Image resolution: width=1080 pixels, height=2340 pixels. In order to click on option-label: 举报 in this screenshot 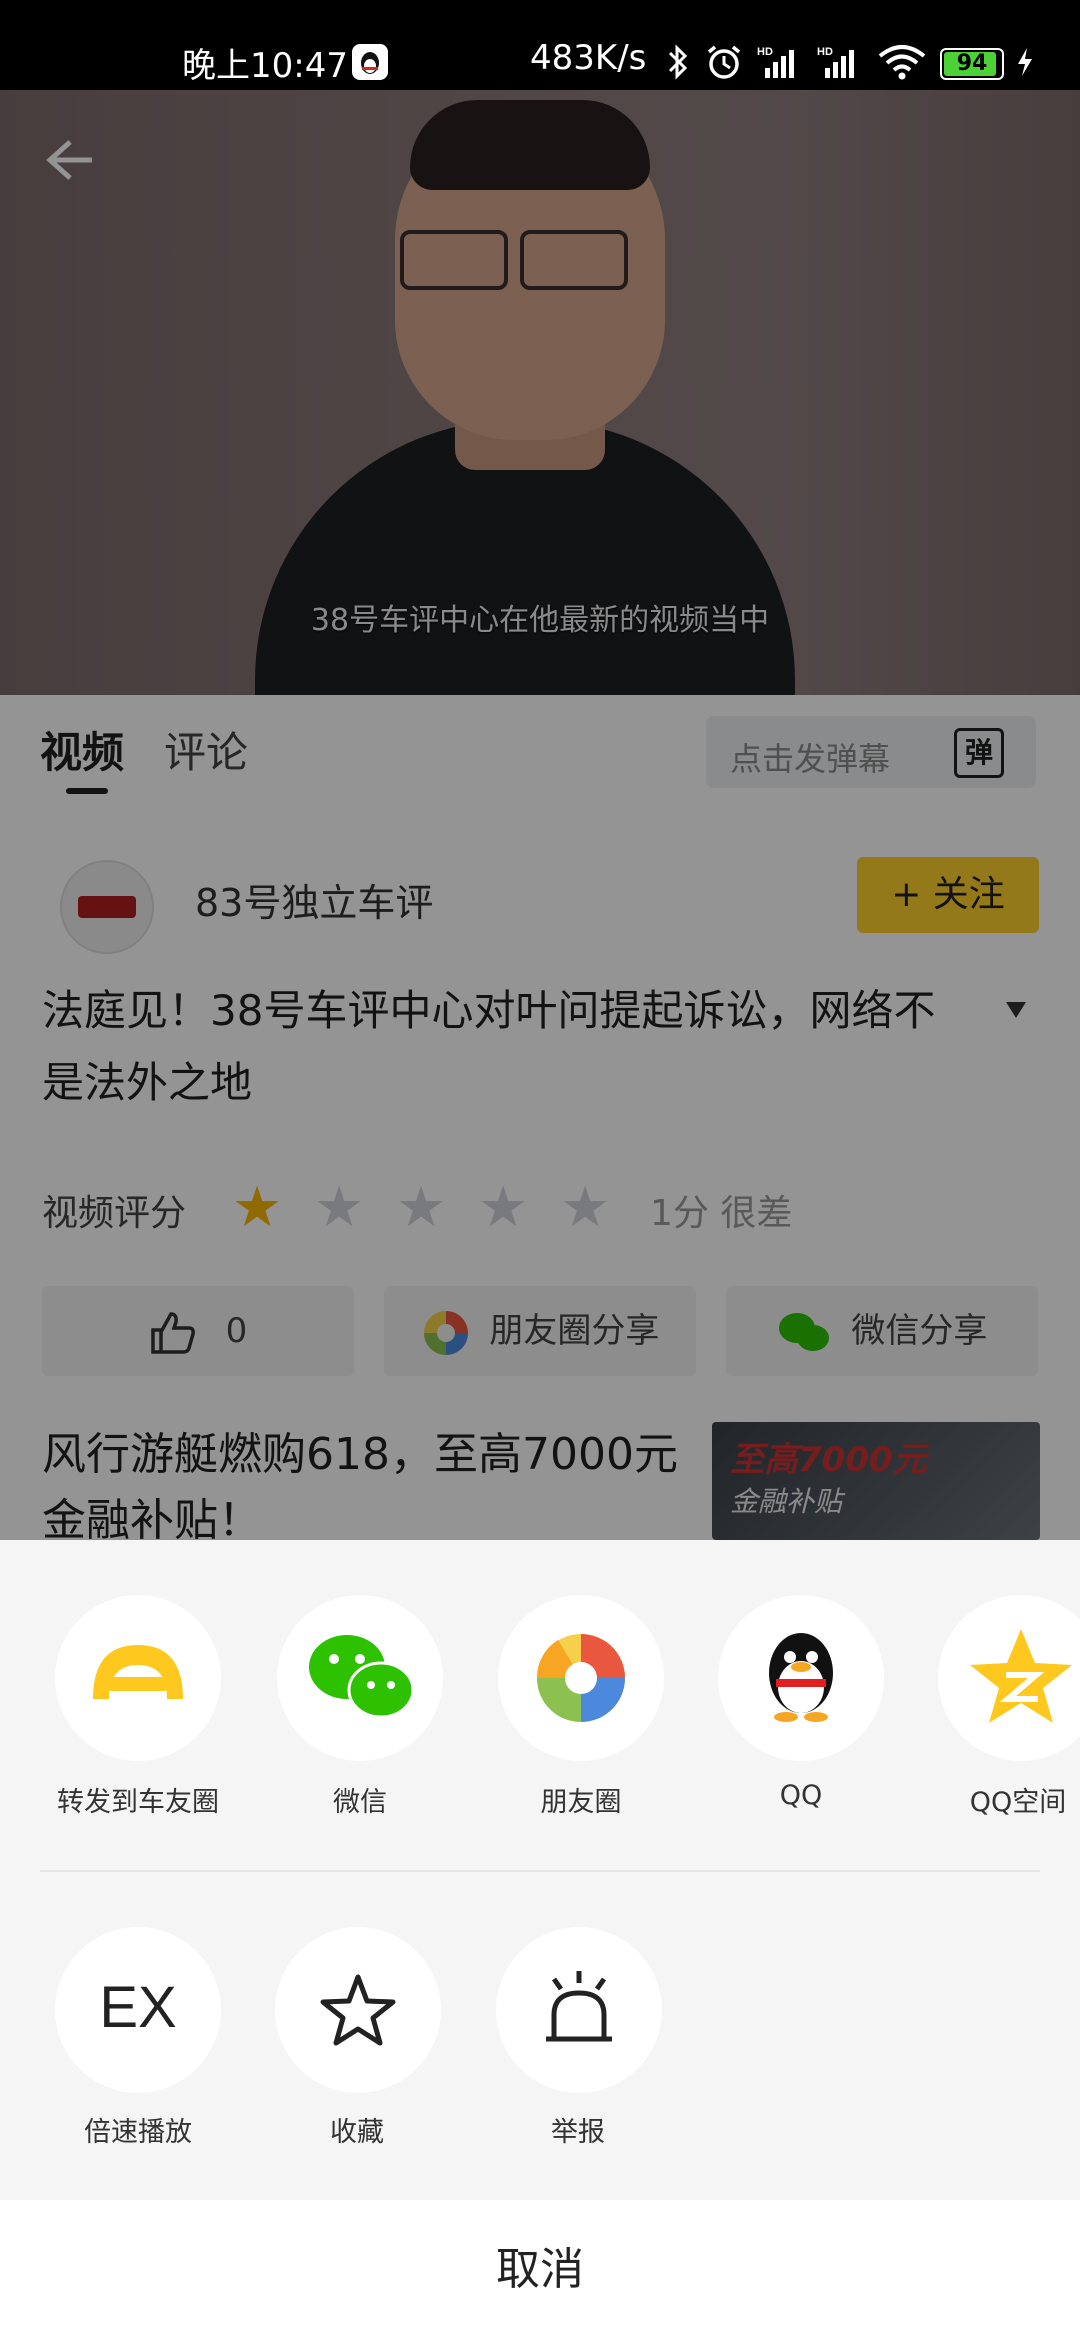, I will do `click(578, 2132)`.